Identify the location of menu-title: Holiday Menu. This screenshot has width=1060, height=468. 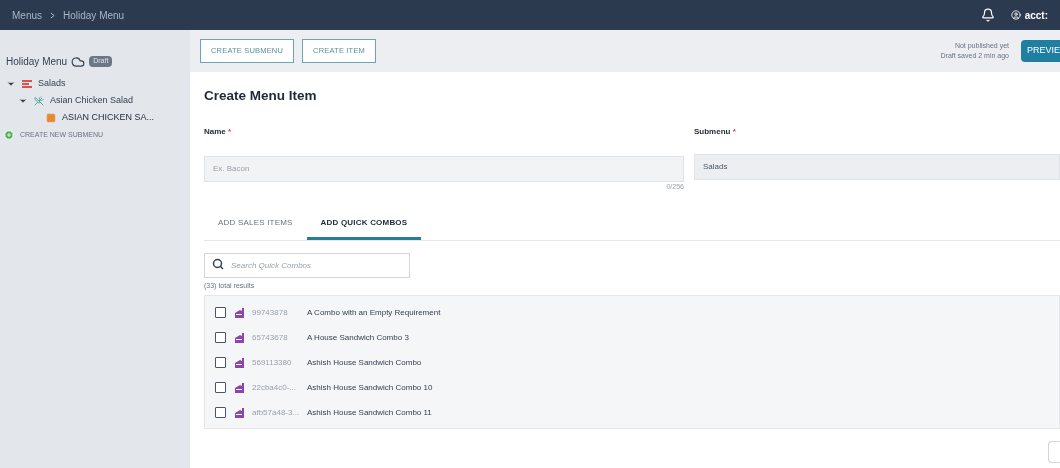
(37, 62).